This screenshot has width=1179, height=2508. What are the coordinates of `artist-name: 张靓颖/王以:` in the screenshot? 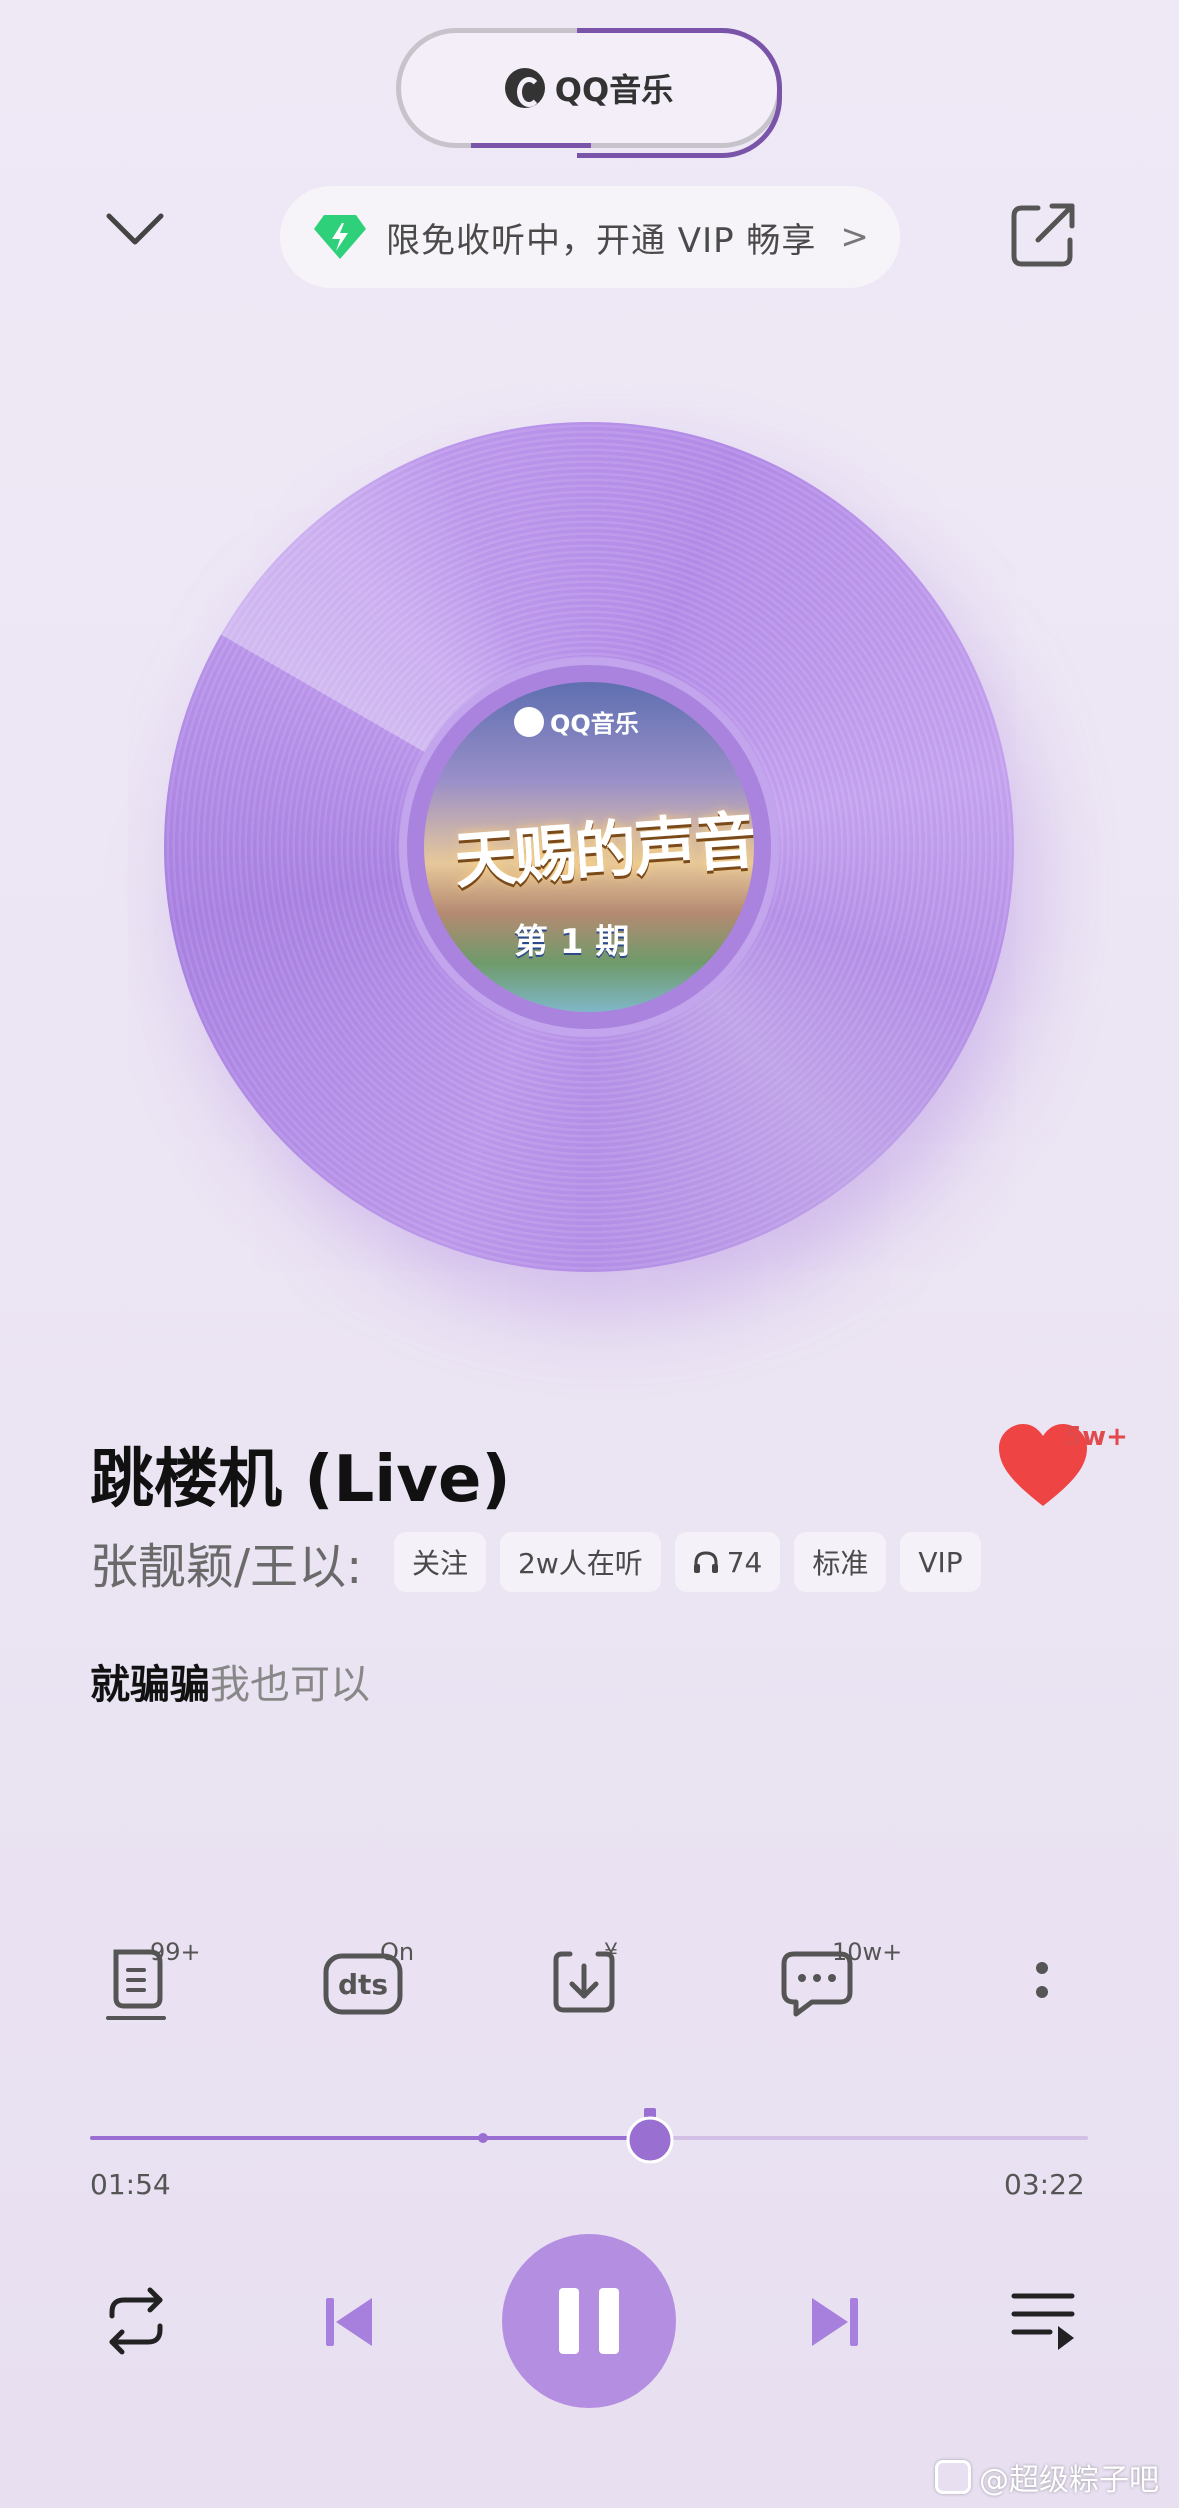 It's located at (235, 1562).